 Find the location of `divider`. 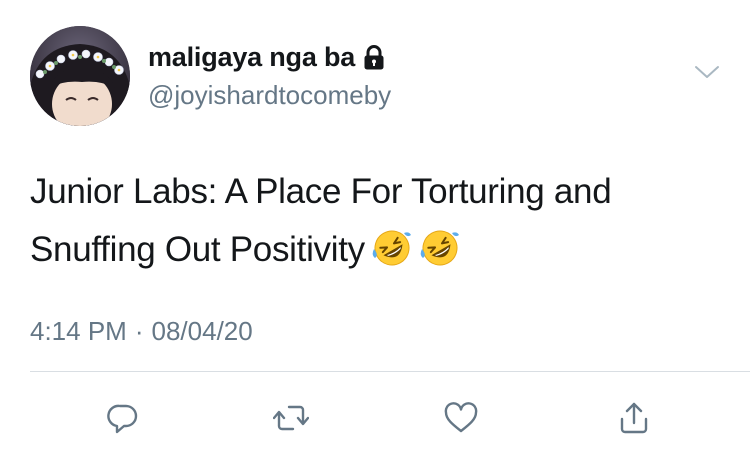

divider is located at coordinates (390, 371).